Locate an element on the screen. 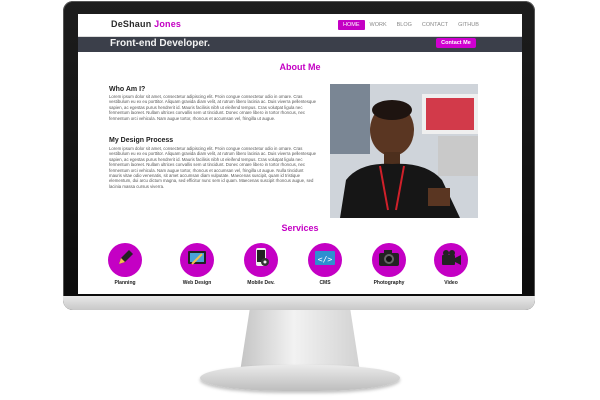  service-mobile-dev: Mobile Dev. is located at coordinates (261, 264).